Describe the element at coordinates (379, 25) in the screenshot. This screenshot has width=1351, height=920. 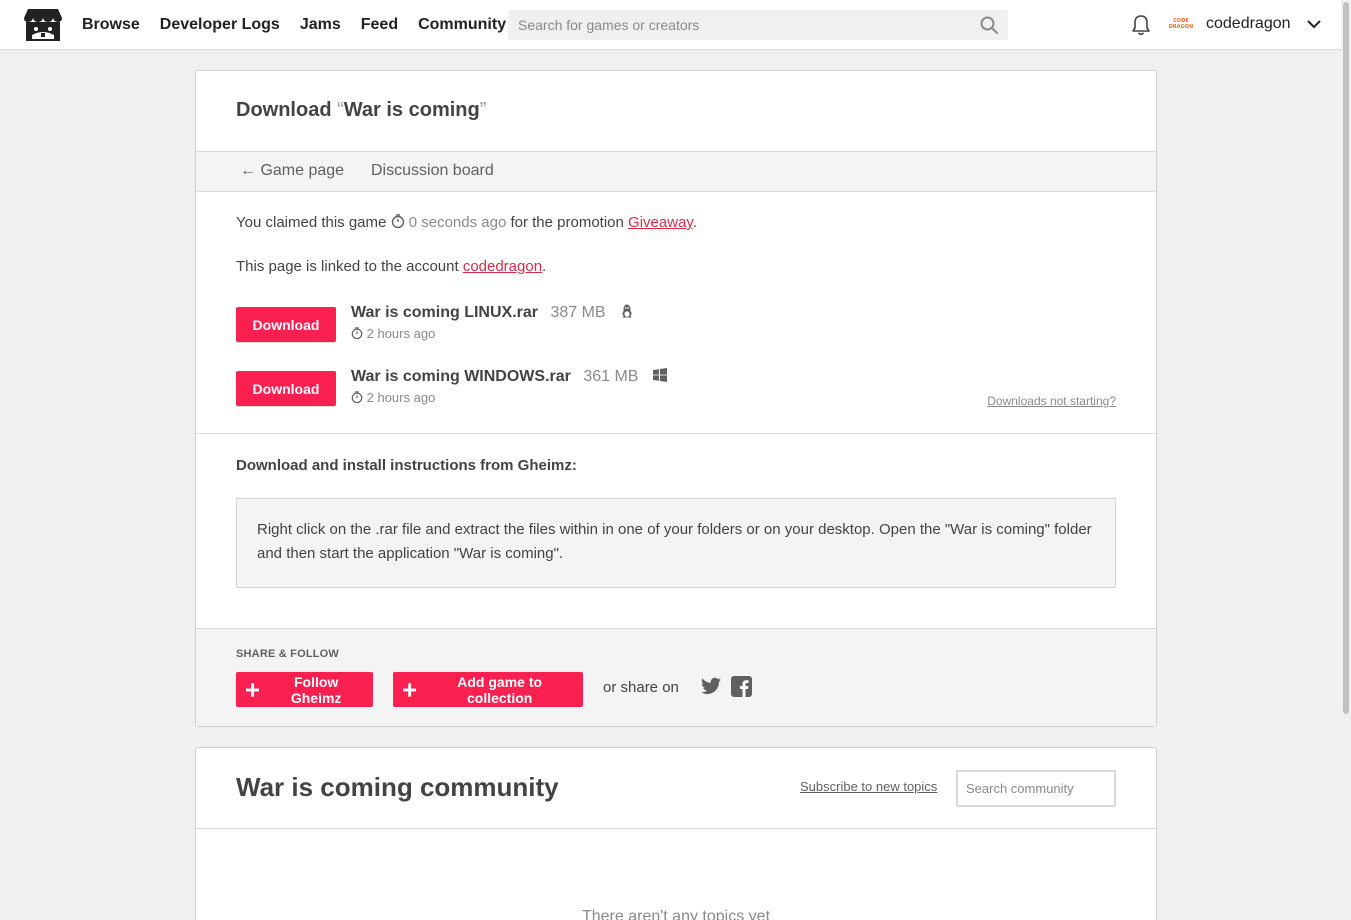
I see `nav-feed: Feed` at that location.